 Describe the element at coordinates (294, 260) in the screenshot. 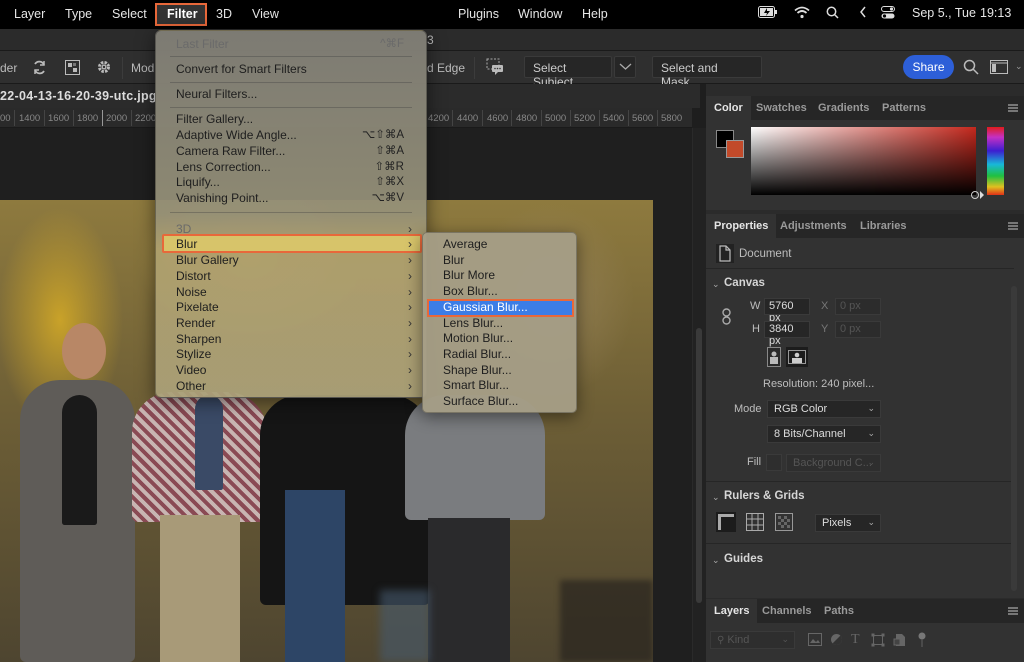

I see `menu-item-blur-gallery: Blur Gallery ›` at that location.